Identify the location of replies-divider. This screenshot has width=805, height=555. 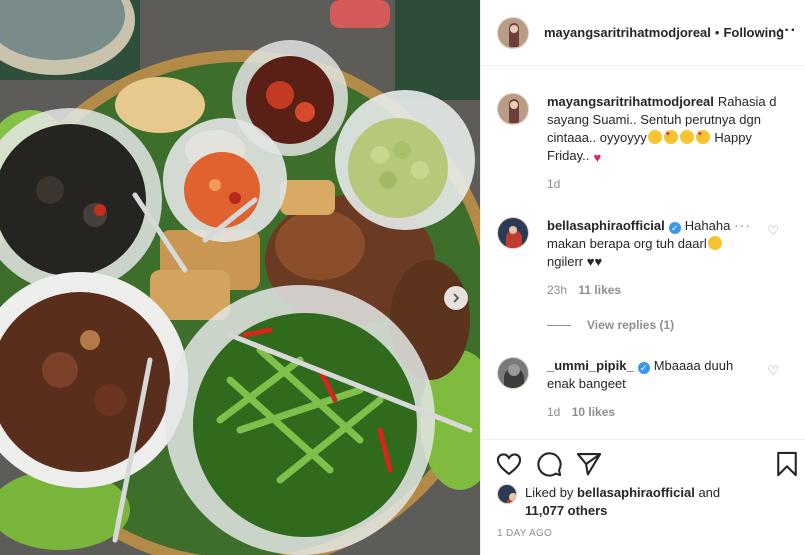
(559, 325).